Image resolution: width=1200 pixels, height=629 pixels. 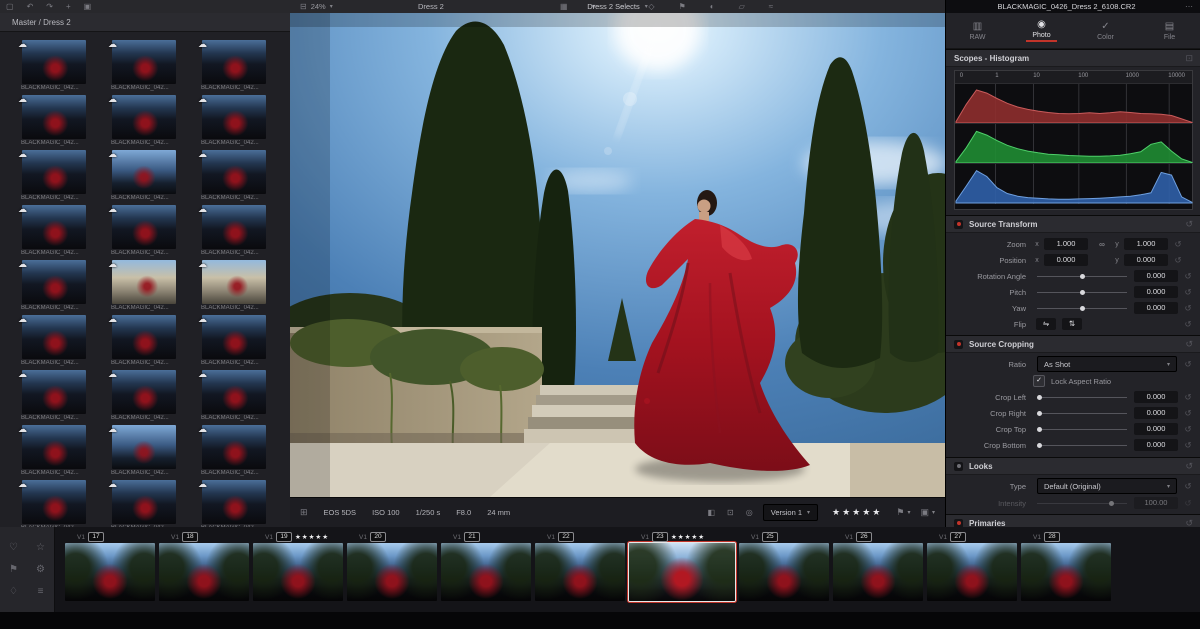 I want to click on tab-color: ✓ Color, so click(x=1106, y=30).